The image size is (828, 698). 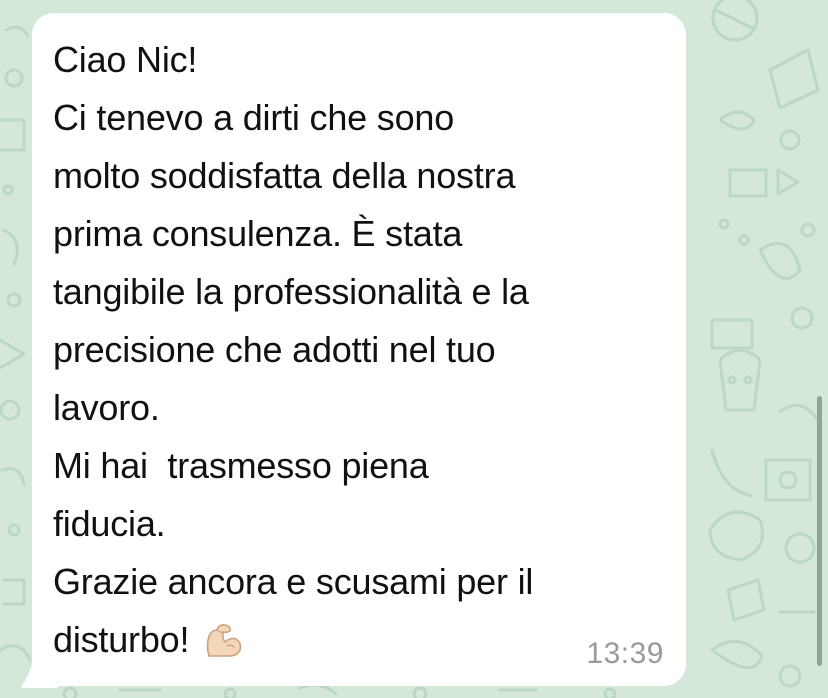 I want to click on message-line: precisione che adotti nel tuo, so click(x=274, y=349).